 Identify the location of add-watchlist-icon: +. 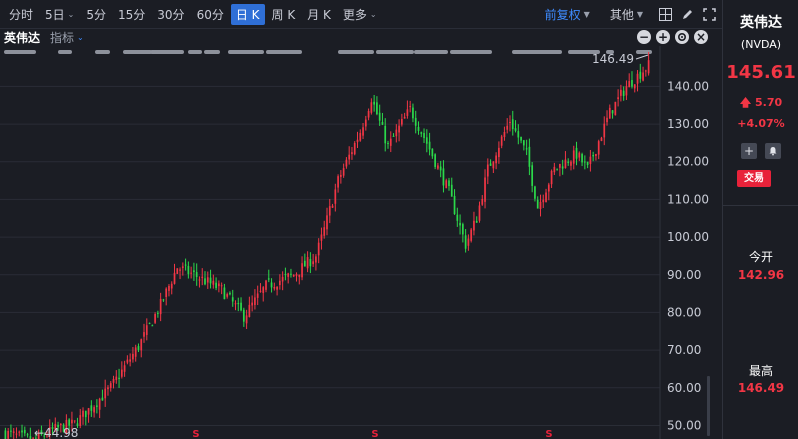
(749, 151).